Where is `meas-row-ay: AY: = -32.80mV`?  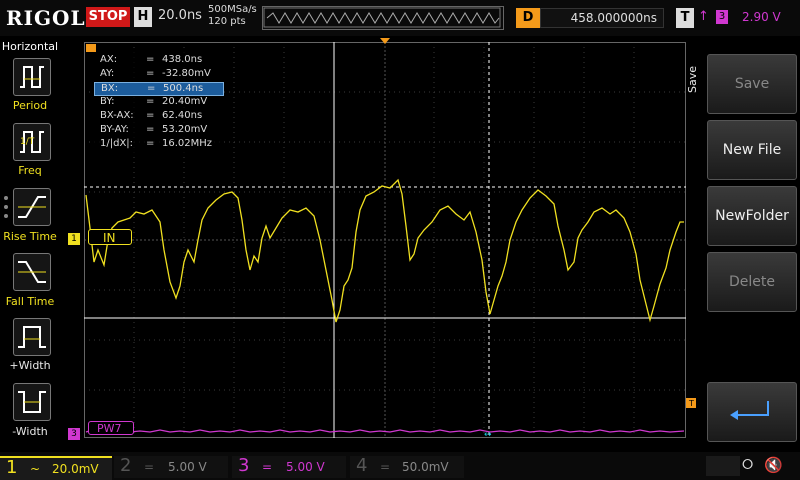
meas-row-ay: AY: = -32.80mV is located at coordinates (155, 73).